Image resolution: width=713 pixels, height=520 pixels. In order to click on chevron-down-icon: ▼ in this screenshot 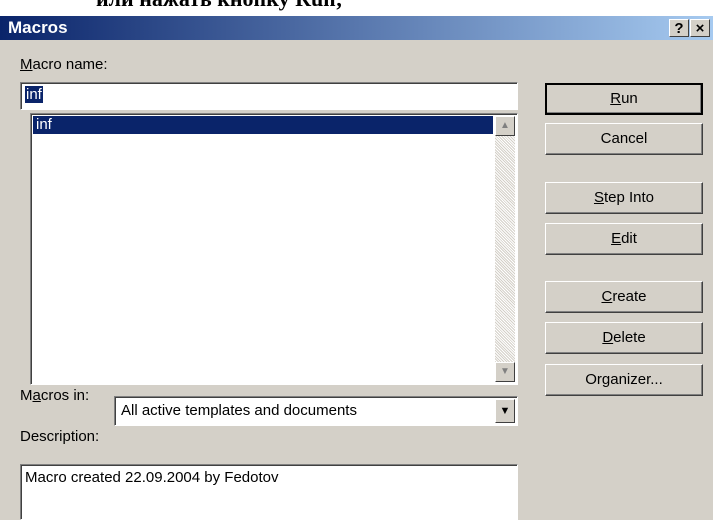, I will do `click(505, 411)`.